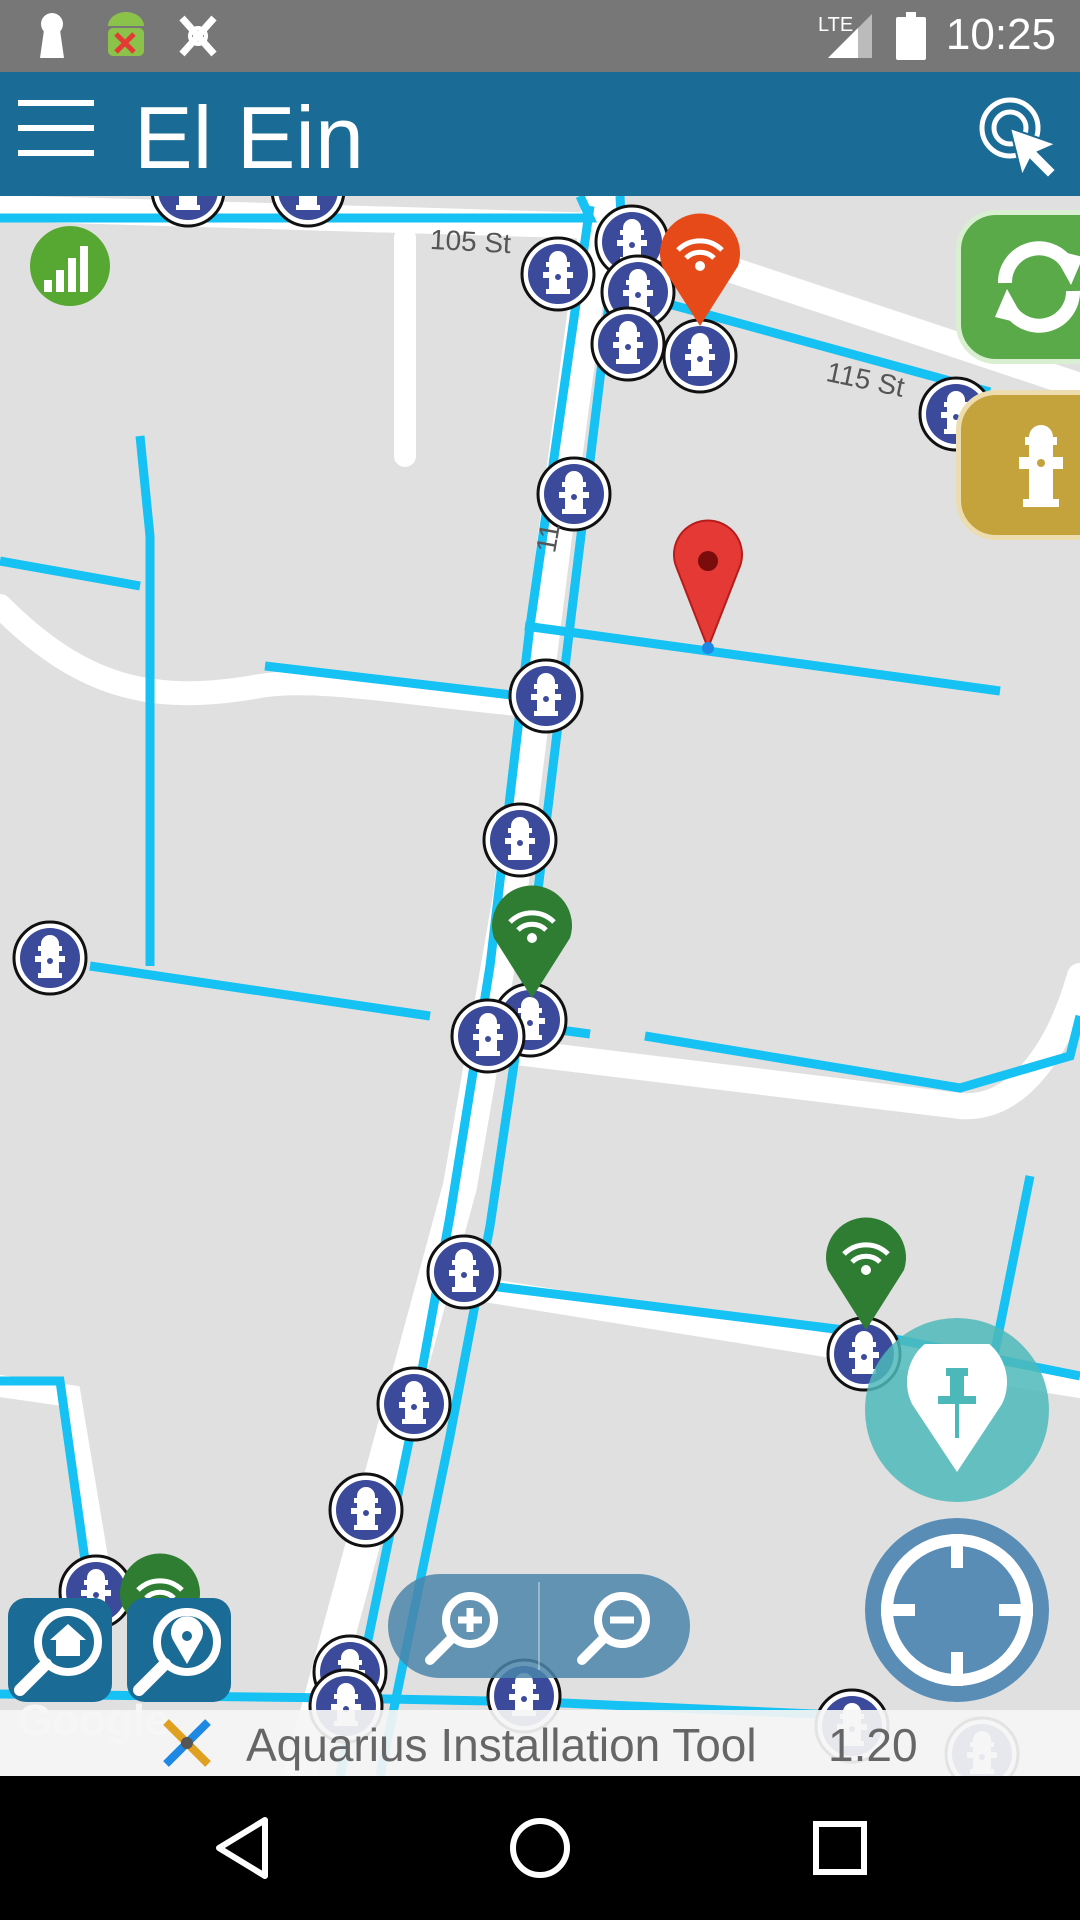 The height and width of the screenshot is (1920, 1080). I want to click on wifi-search-button, so click(179, 1650).